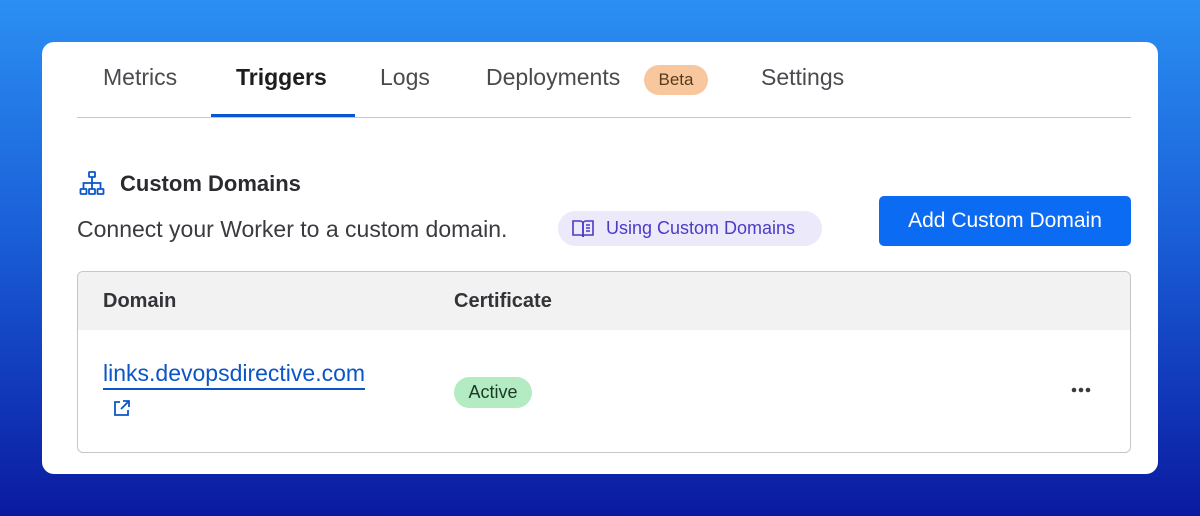 This screenshot has height=516, width=1200. I want to click on tab-settings: Settings, so click(802, 91).